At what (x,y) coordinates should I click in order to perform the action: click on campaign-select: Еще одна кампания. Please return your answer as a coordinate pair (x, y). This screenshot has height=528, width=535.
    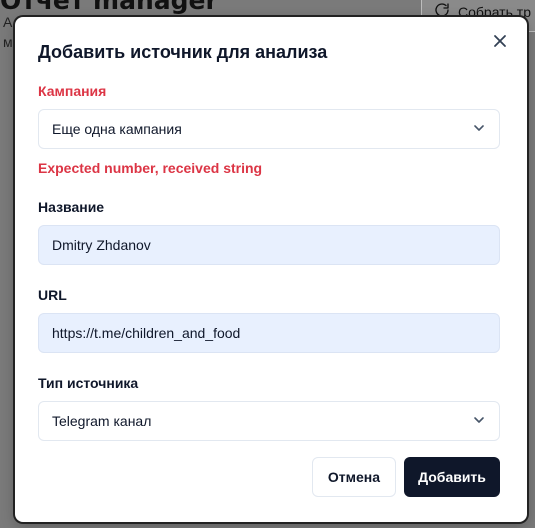
    Looking at the image, I should click on (269, 129).